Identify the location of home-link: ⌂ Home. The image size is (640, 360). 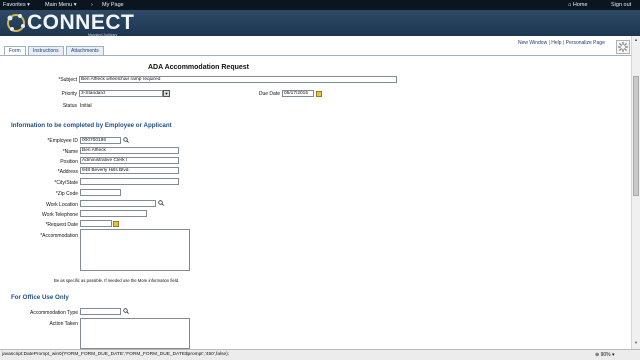
(578, 5).